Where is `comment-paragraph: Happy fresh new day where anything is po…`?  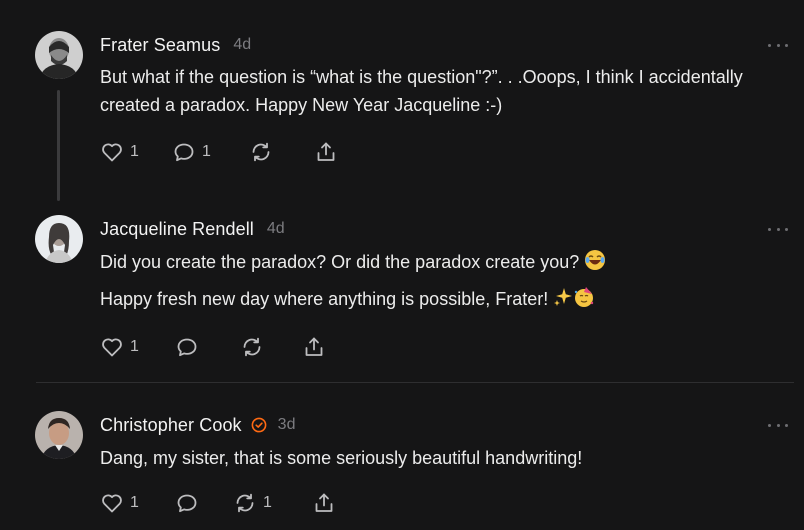 comment-paragraph: Happy fresh new day where anything is po… is located at coordinates (440, 299).